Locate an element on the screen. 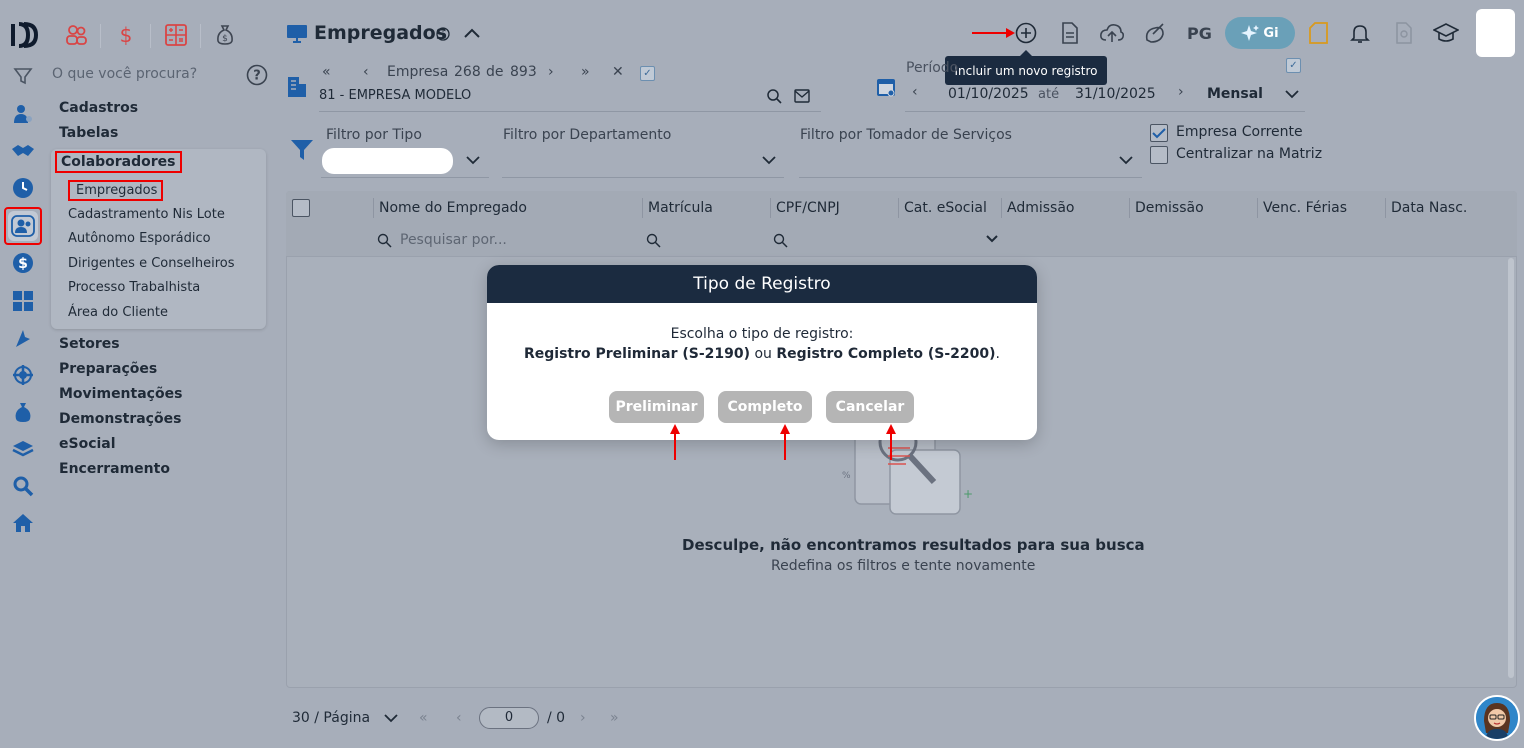 The width and height of the screenshot is (1524, 748). prev-period-button: ‹ is located at coordinates (915, 92).